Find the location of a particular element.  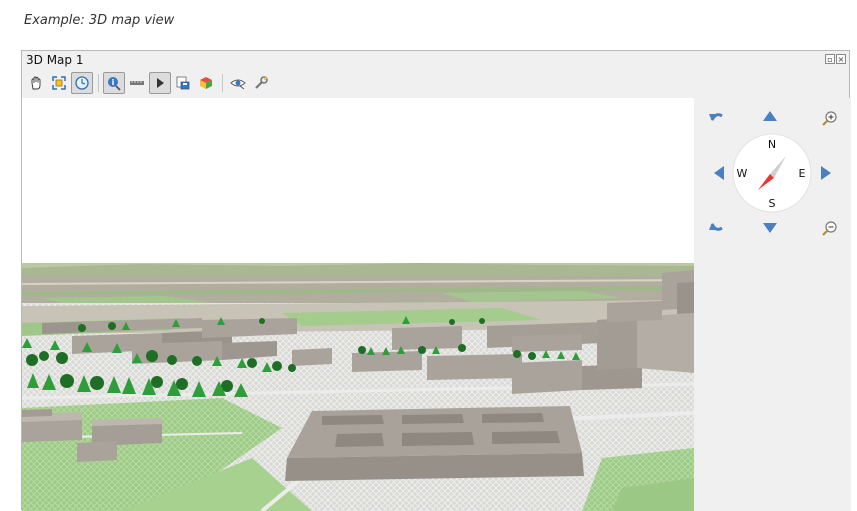

rotate-ccw-icon is located at coordinates (716, 117).